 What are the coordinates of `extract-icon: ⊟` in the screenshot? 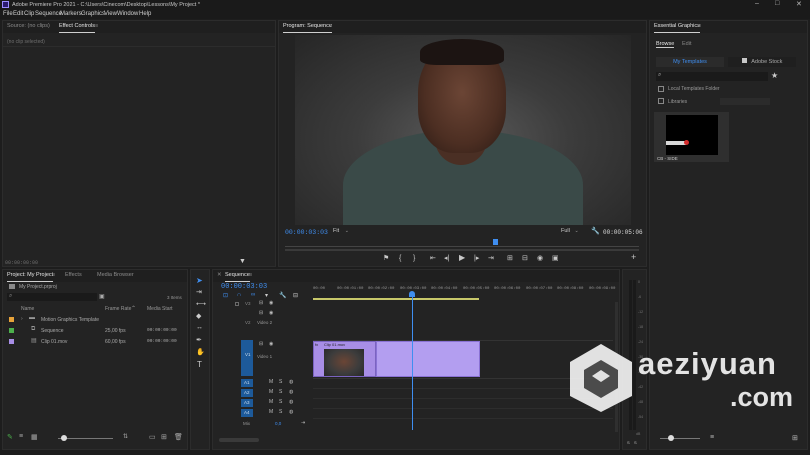 It's located at (525, 258).